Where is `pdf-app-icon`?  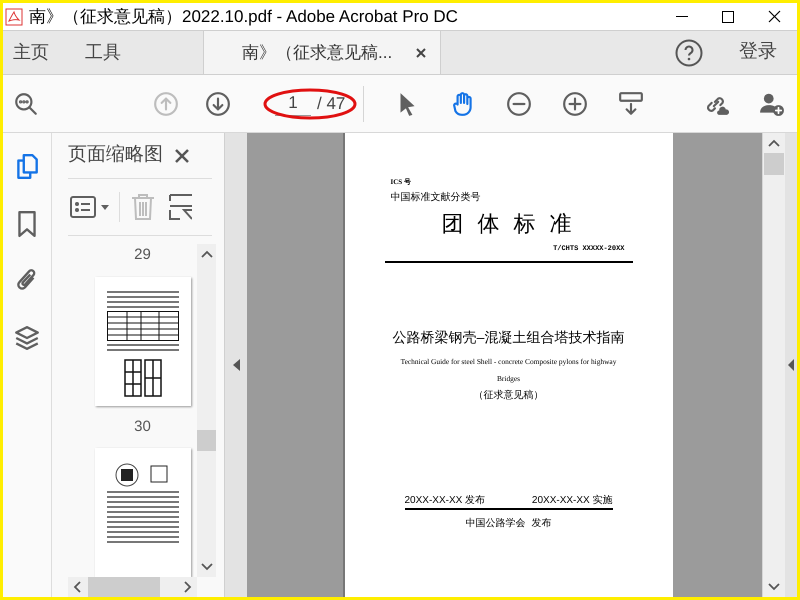 pdf-app-icon is located at coordinates (14, 17).